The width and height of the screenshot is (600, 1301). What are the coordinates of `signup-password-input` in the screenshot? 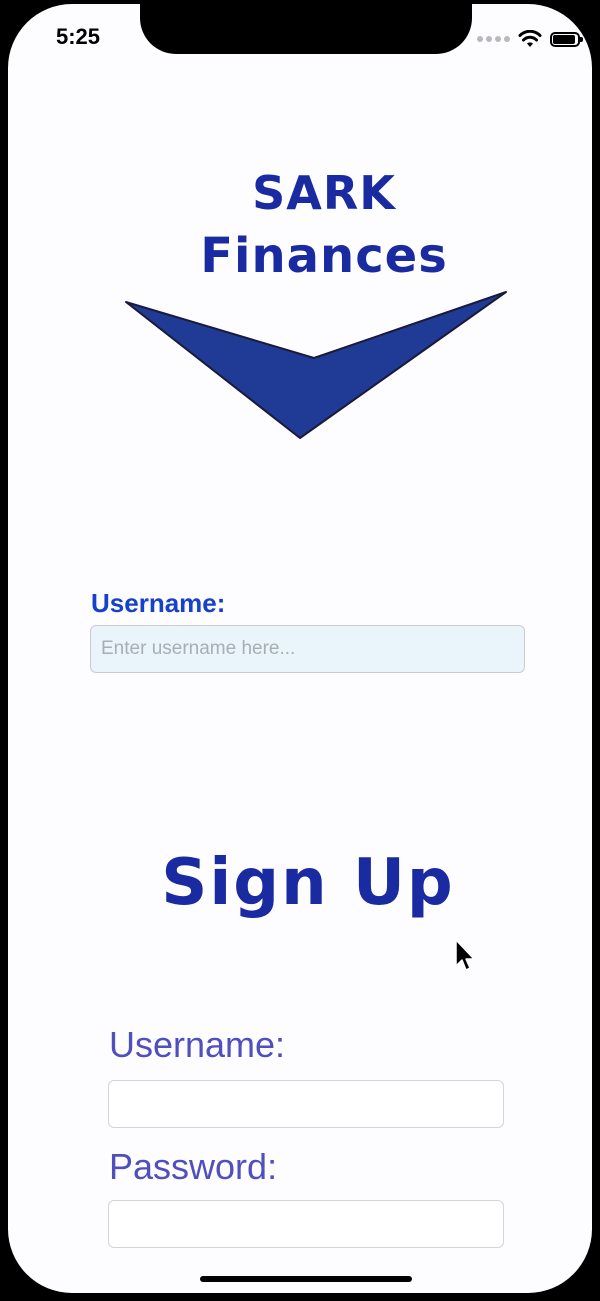 It's located at (306, 1224).